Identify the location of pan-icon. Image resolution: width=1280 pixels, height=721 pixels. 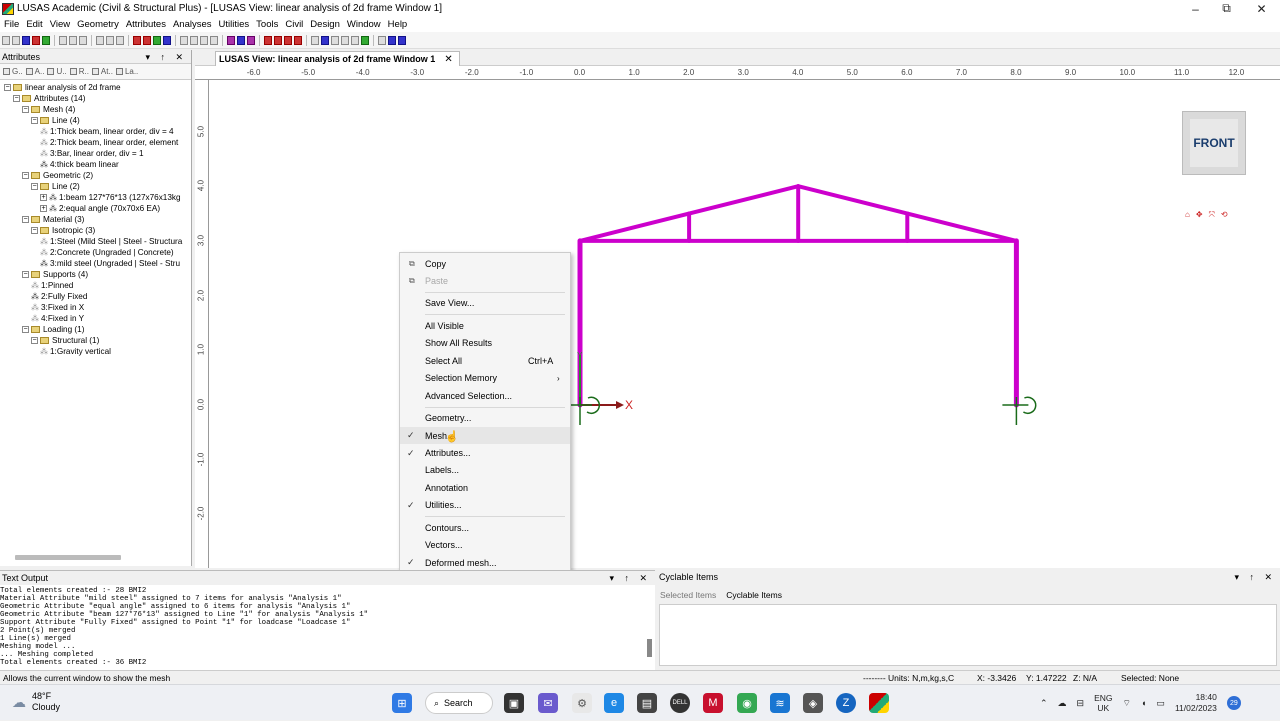
(278, 40).